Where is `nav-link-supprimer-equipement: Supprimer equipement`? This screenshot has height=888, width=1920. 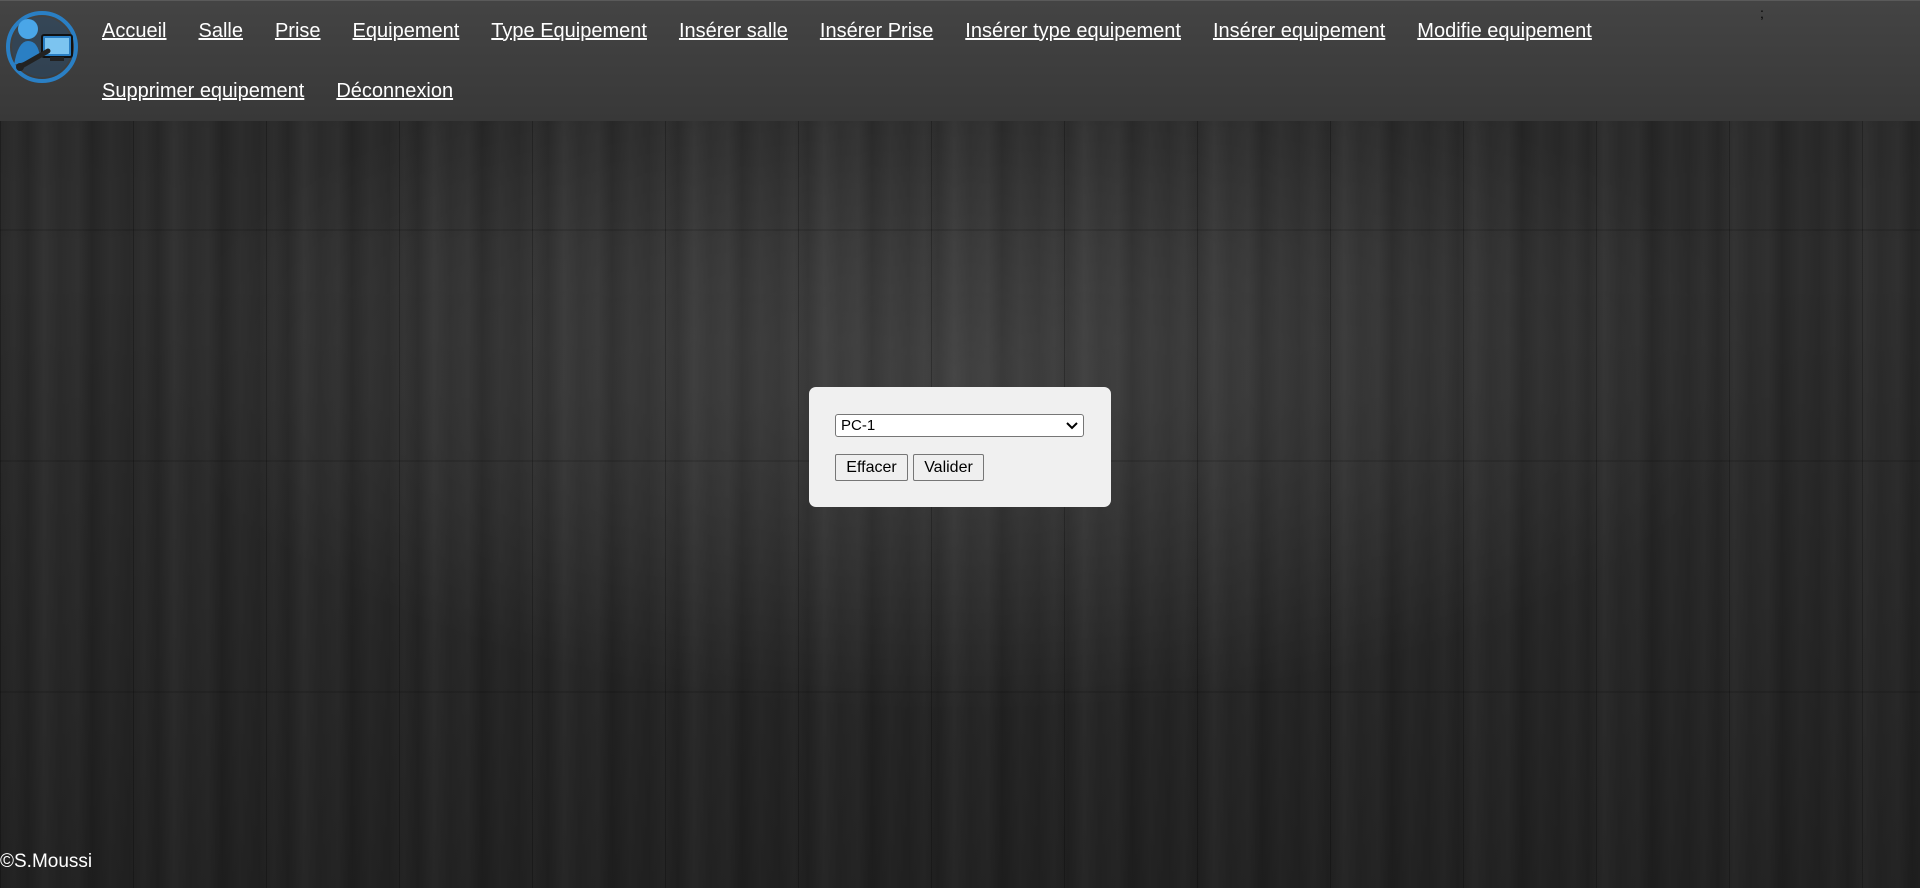 nav-link-supprimer-equipement: Supprimer equipement is located at coordinates (203, 91).